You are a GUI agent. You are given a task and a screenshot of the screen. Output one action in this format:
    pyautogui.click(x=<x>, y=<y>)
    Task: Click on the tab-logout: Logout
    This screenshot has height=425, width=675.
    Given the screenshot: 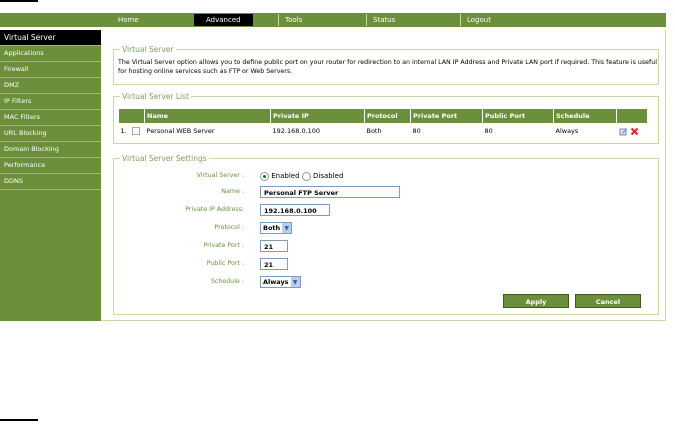 What is the action you would take?
    pyautogui.click(x=475, y=20)
    